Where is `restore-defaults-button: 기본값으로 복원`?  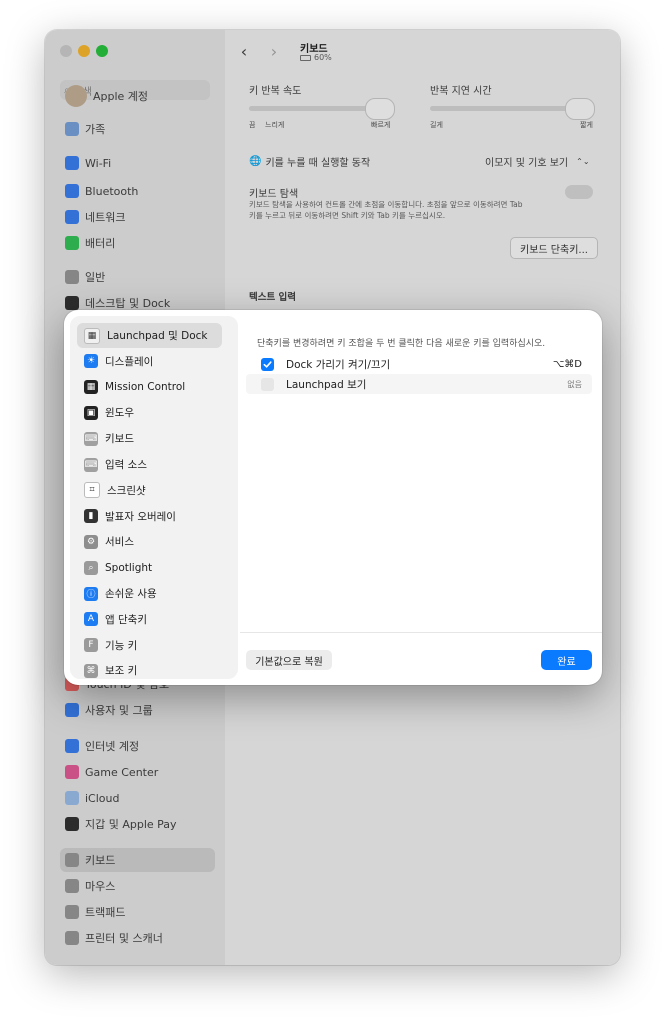 restore-defaults-button: 기본값으로 복원 is located at coordinates (289, 660).